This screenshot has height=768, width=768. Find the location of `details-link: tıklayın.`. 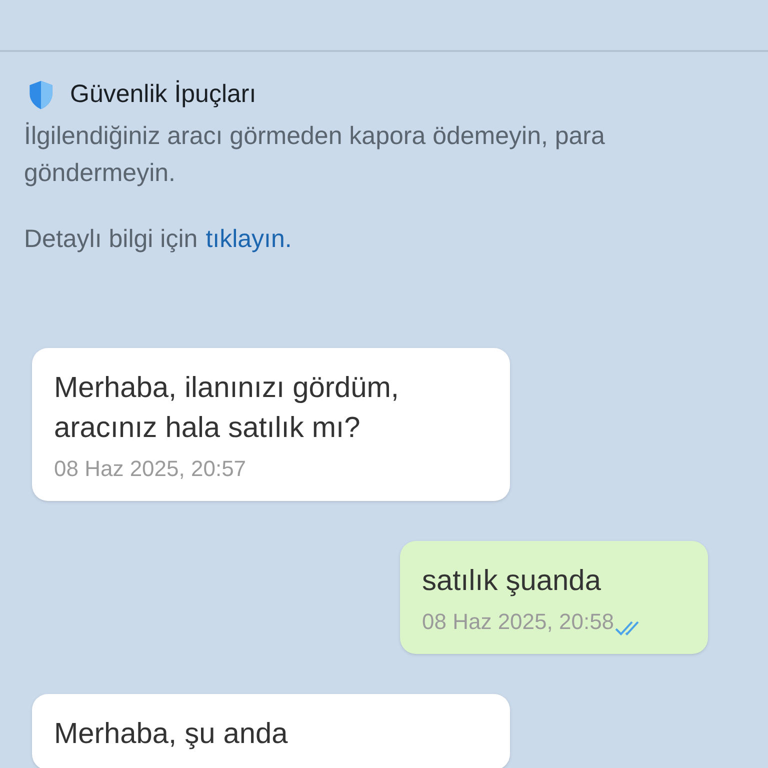

details-link: tıklayın. is located at coordinates (249, 239).